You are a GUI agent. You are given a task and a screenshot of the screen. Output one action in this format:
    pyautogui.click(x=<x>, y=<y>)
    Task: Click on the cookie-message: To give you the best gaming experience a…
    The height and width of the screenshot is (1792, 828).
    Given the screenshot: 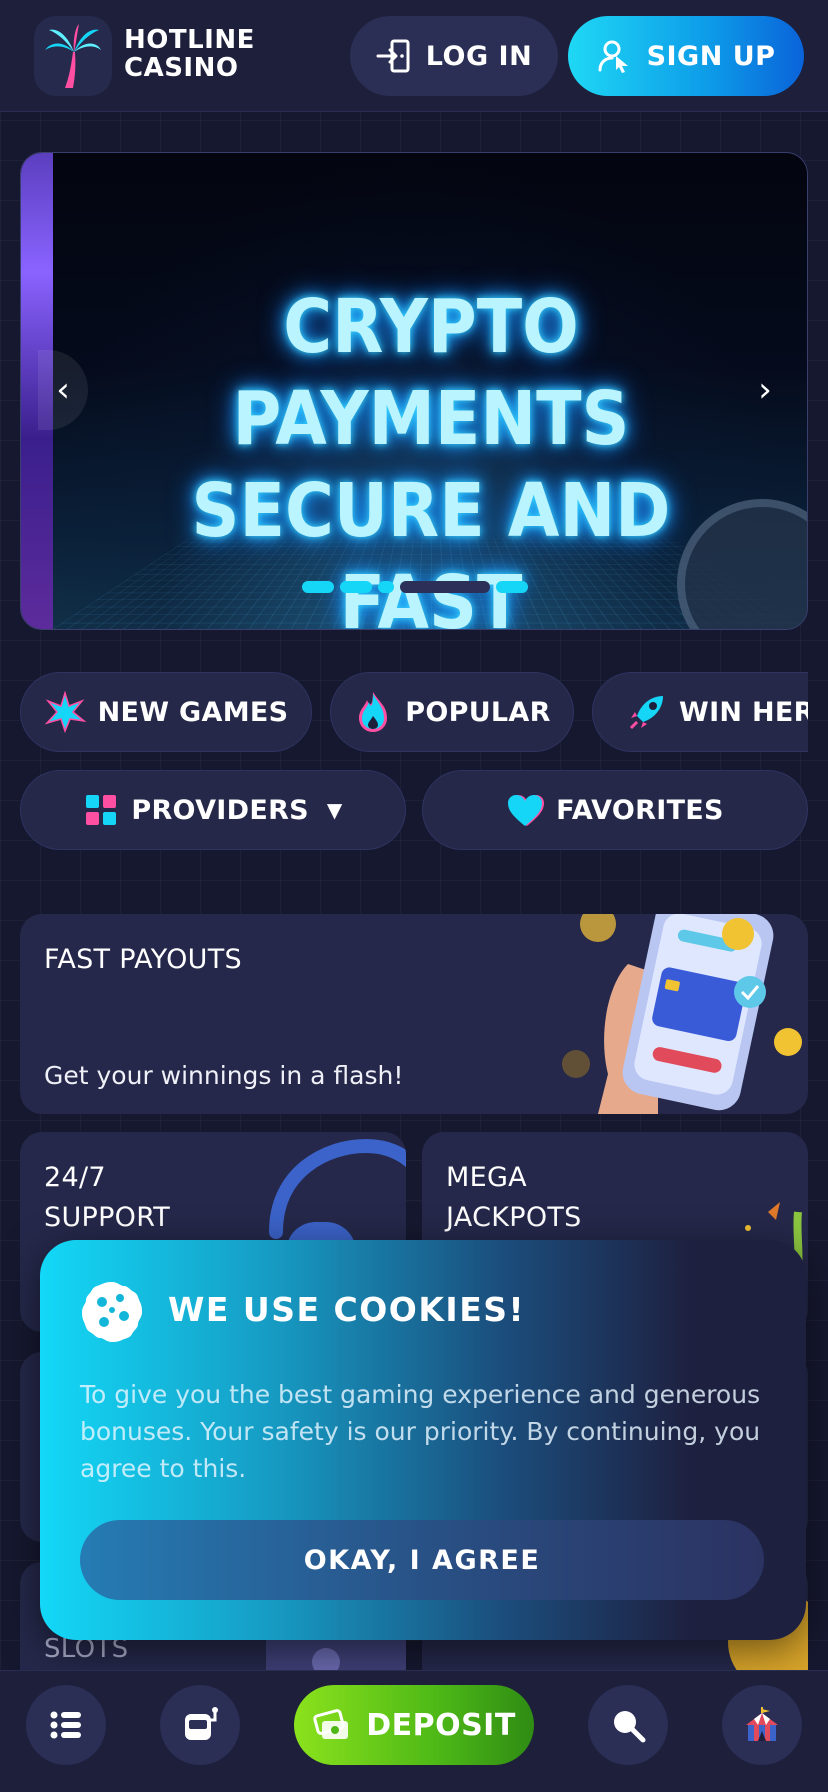 What is the action you would take?
    pyautogui.click(x=420, y=1431)
    